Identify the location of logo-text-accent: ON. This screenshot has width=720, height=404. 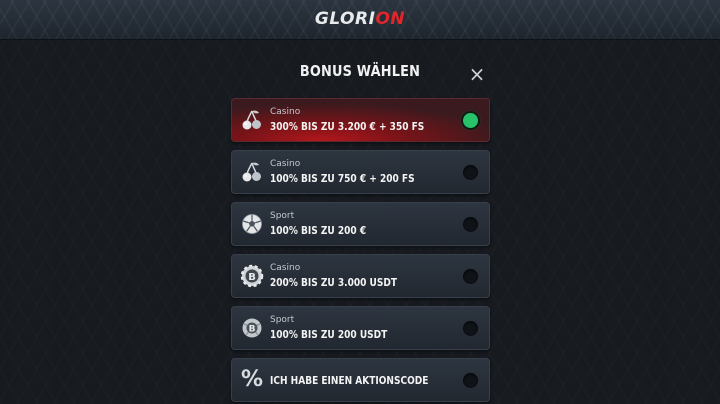
(390, 19).